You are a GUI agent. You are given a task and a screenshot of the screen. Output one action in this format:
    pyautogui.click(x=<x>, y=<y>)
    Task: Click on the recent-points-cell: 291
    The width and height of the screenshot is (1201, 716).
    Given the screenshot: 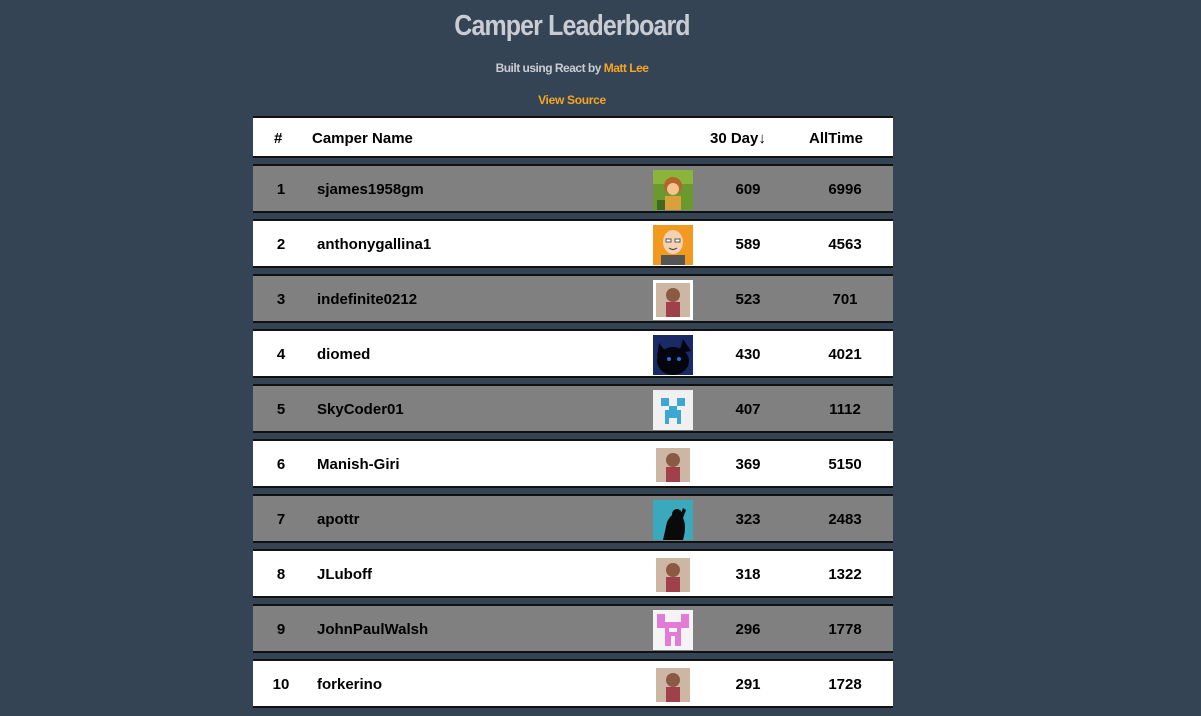 What is the action you would take?
    pyautogui.click(x=748, y=684)
    